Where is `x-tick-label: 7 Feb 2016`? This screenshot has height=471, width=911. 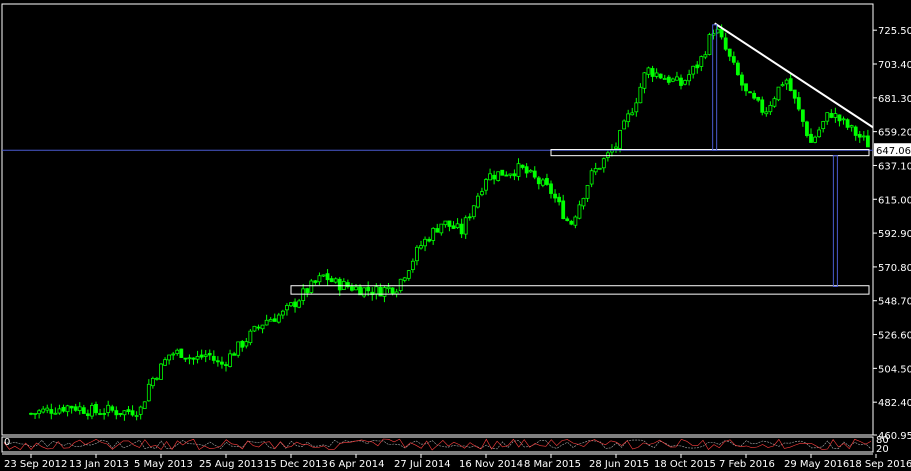
x-tick-label: 7 Feb 2016 is located at coordinates (747, 464).